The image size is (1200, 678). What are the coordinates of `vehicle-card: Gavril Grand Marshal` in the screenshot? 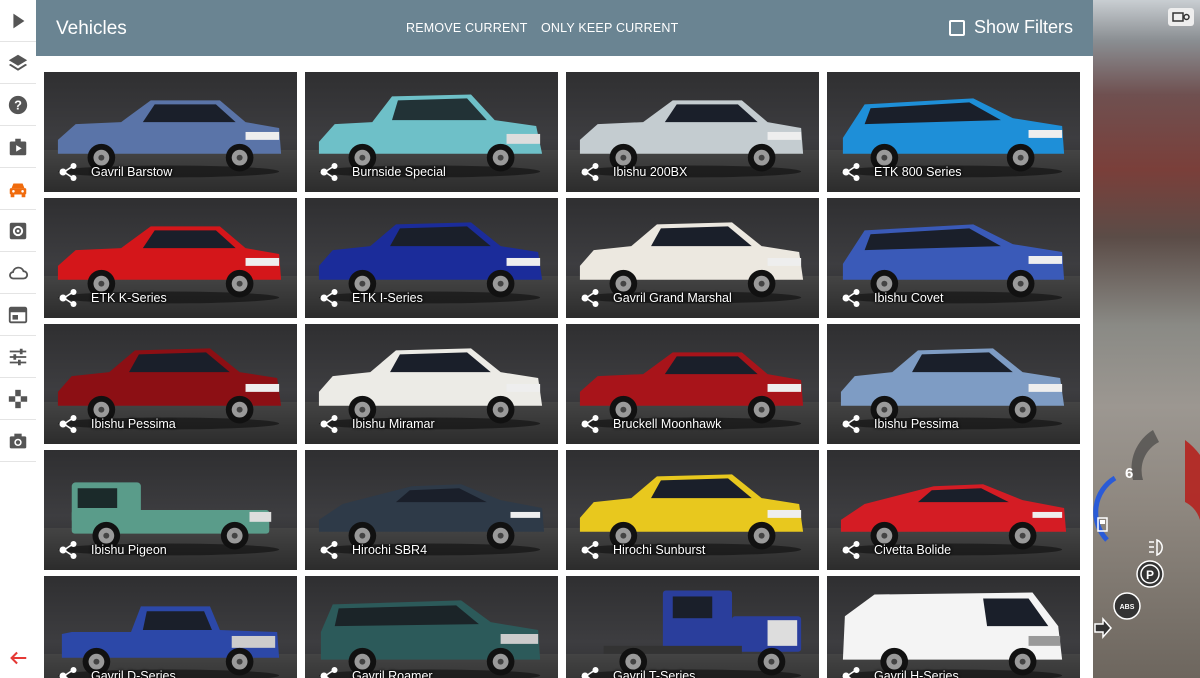 It's located at (692, 258).